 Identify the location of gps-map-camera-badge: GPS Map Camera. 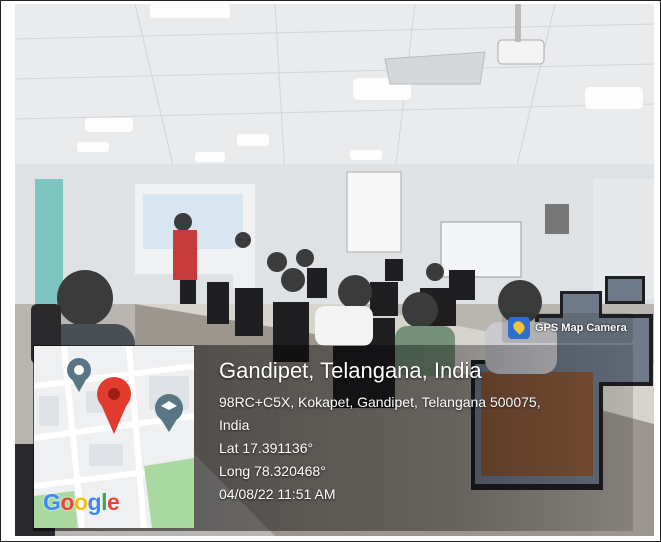
(567, 328).